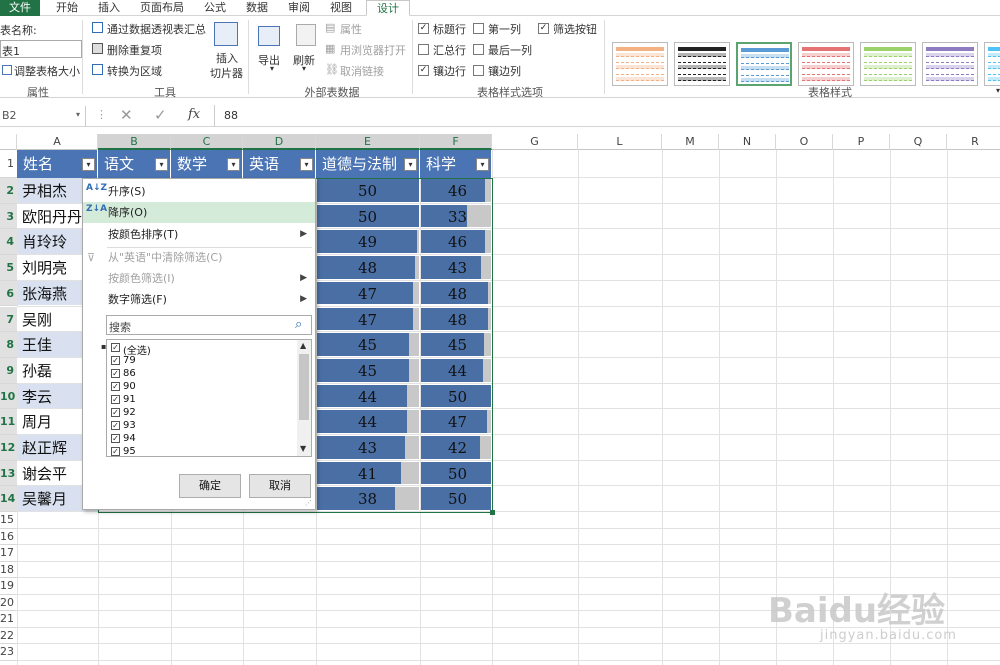 This screenshot has height=665, width=1000. Describe the element at coordinates (423, 49) in the screenshot. I see `total-row-checkbox` at that location.